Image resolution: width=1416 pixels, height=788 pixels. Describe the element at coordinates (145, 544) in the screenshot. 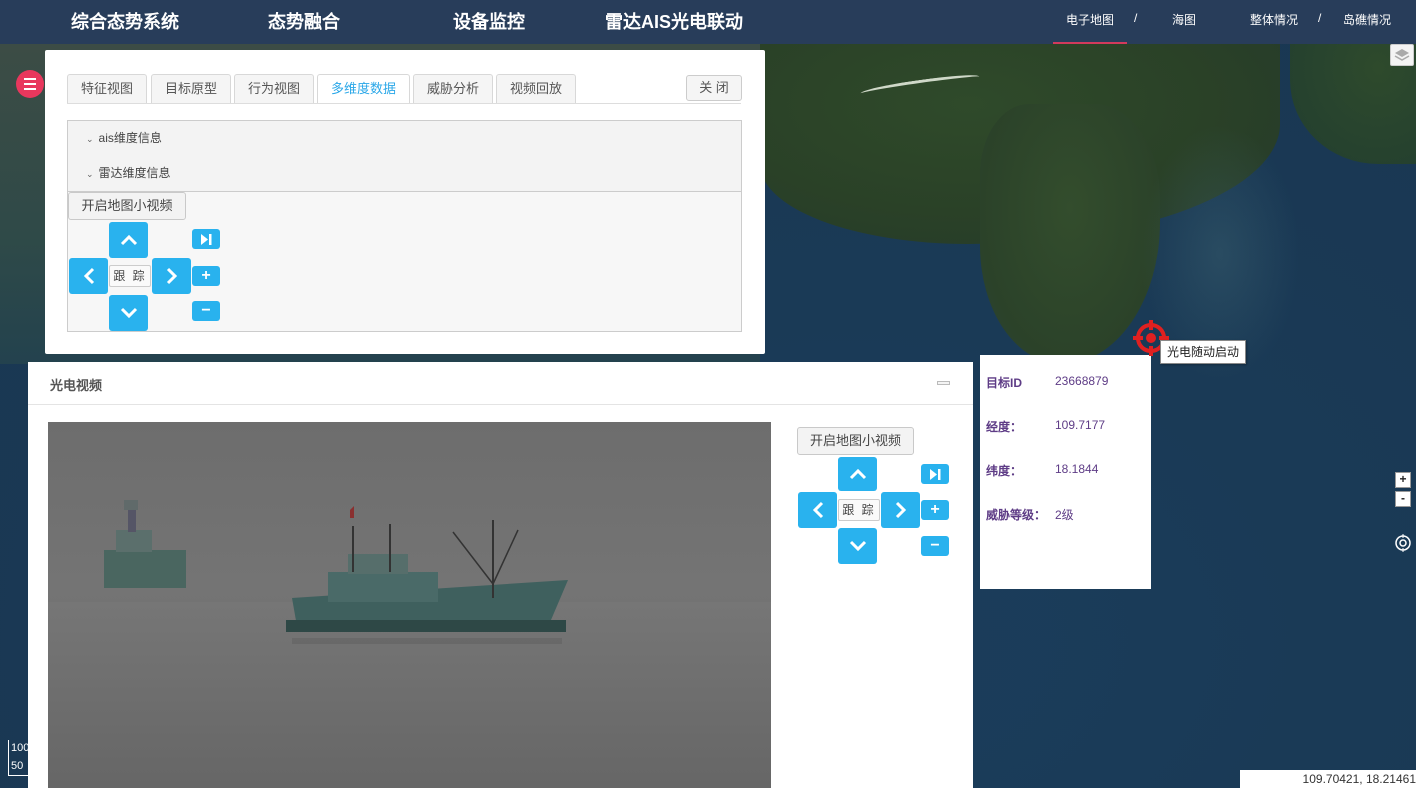

I see `cargo-ship` at that location.